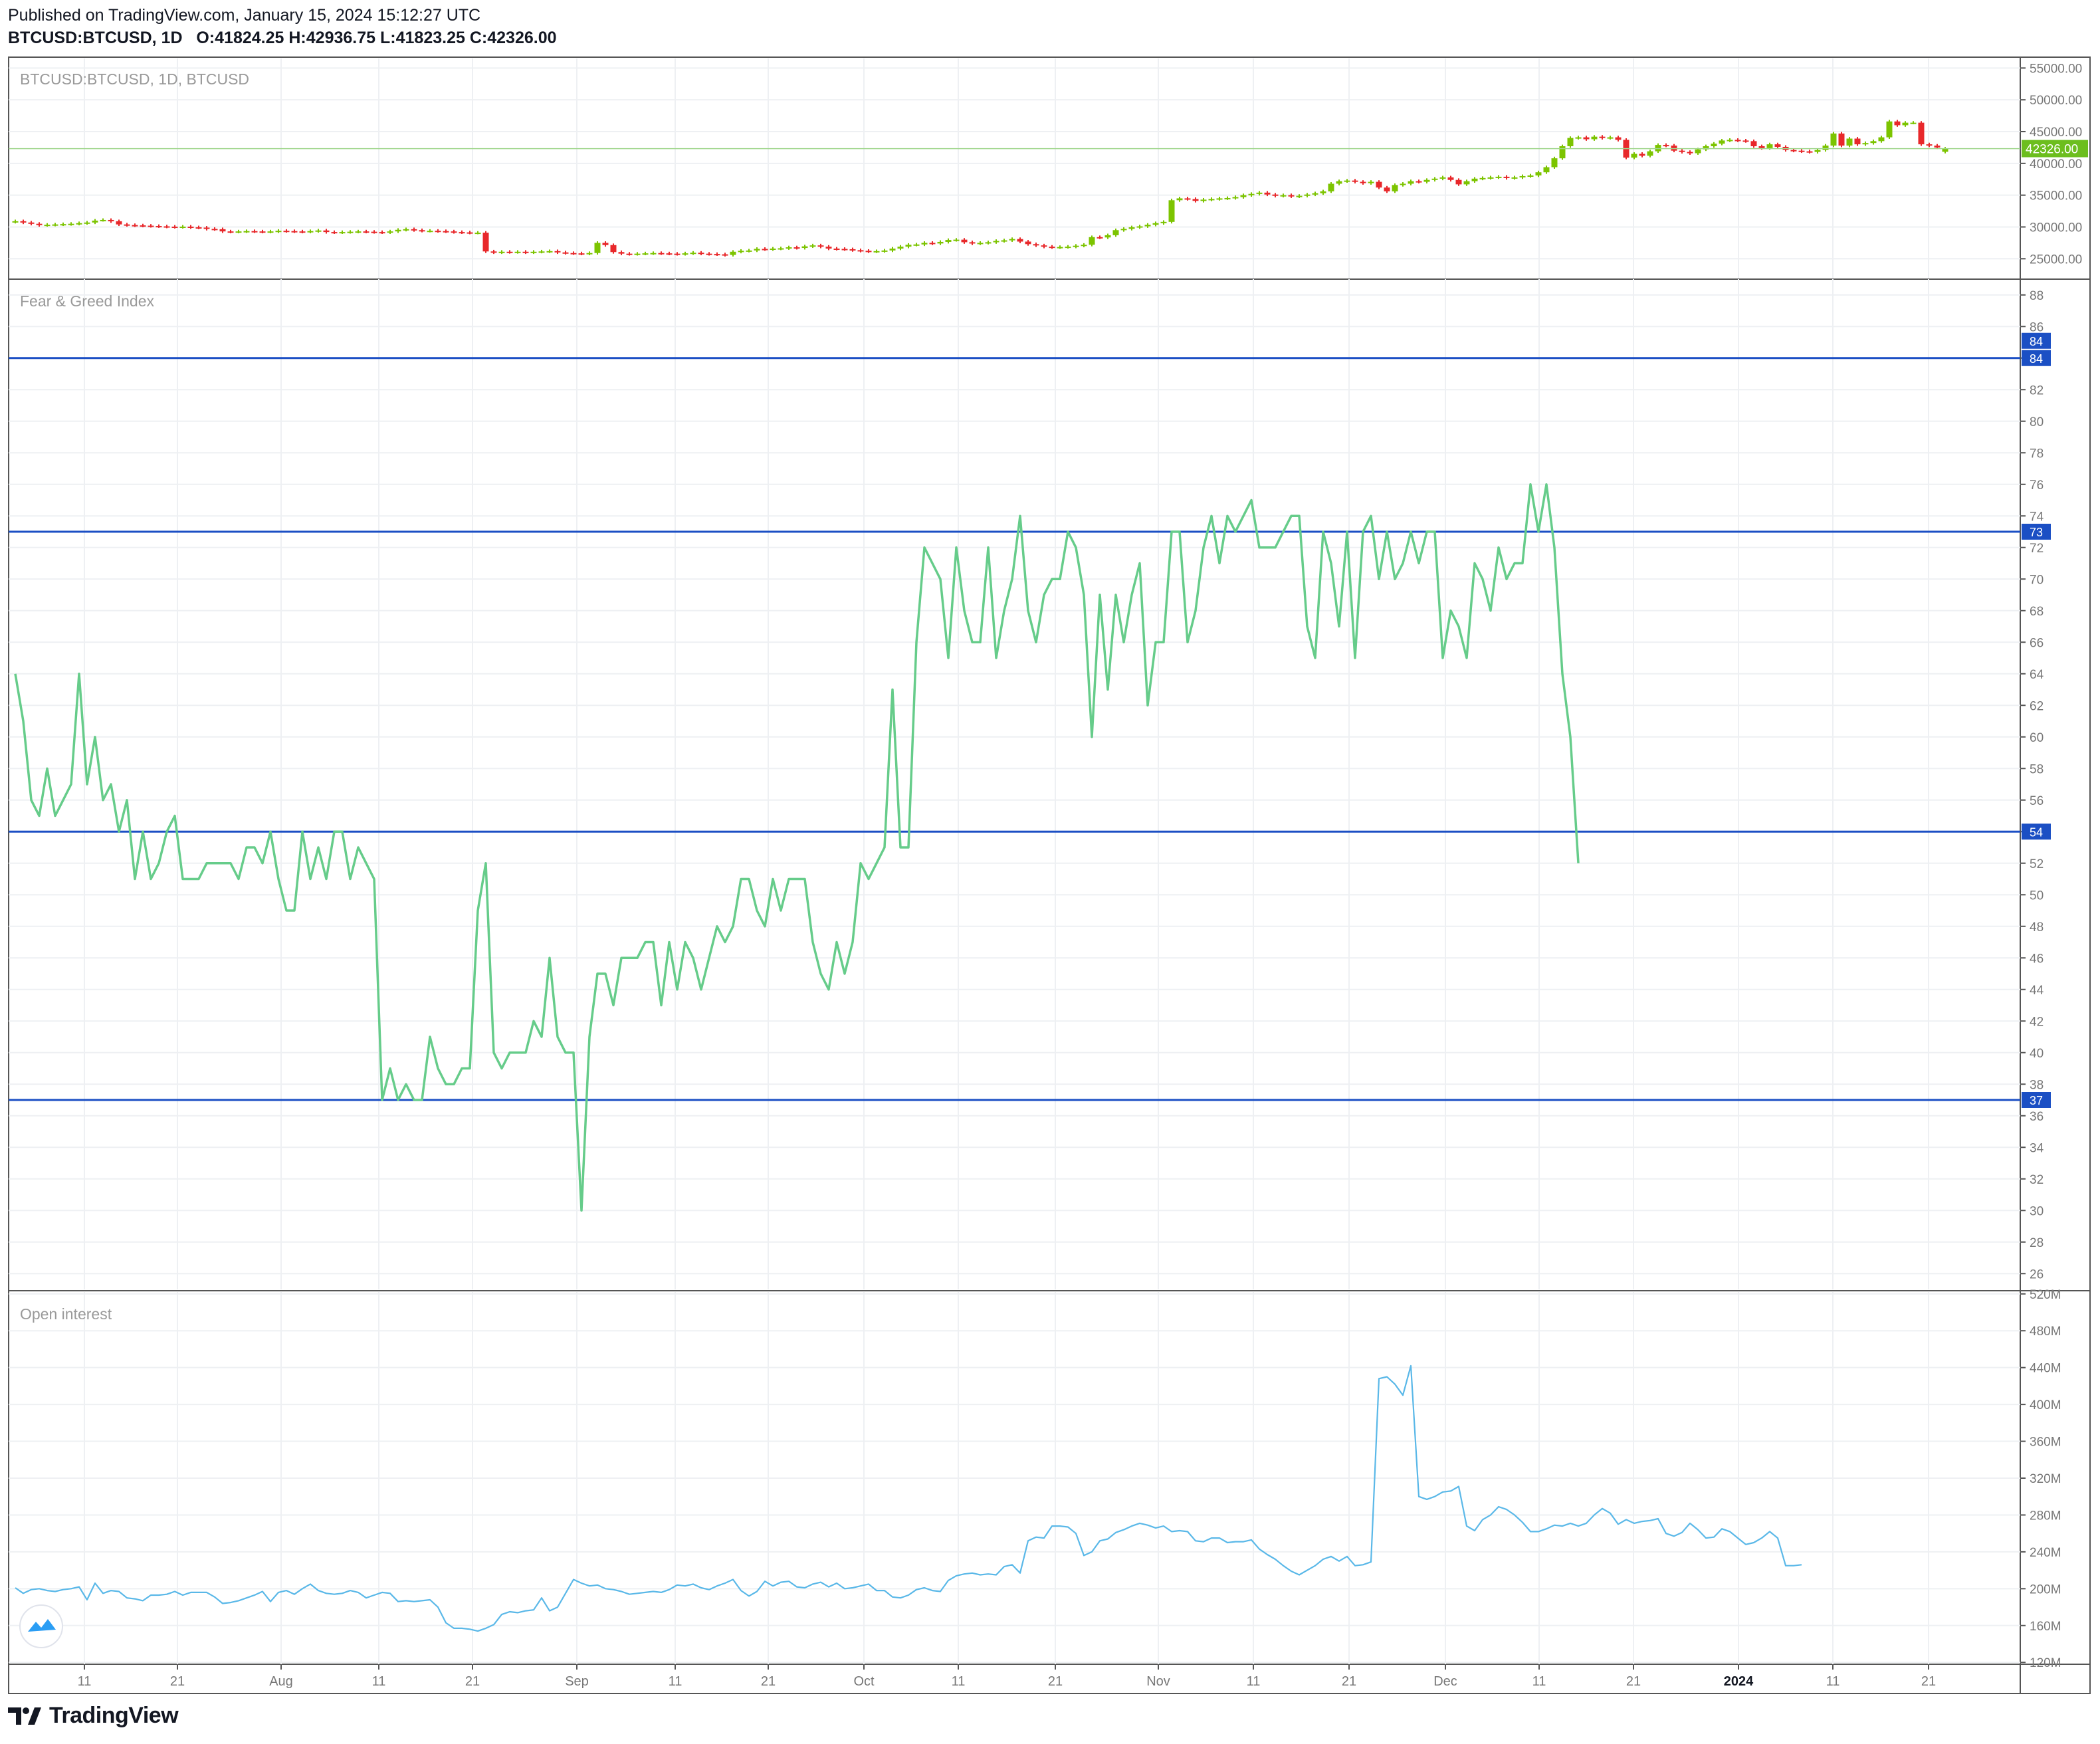  What do you see at coordinates (2056, 133) in the screenshot?
I see `price-tick-label: 45000.00` at bounding box center [2056, 133].